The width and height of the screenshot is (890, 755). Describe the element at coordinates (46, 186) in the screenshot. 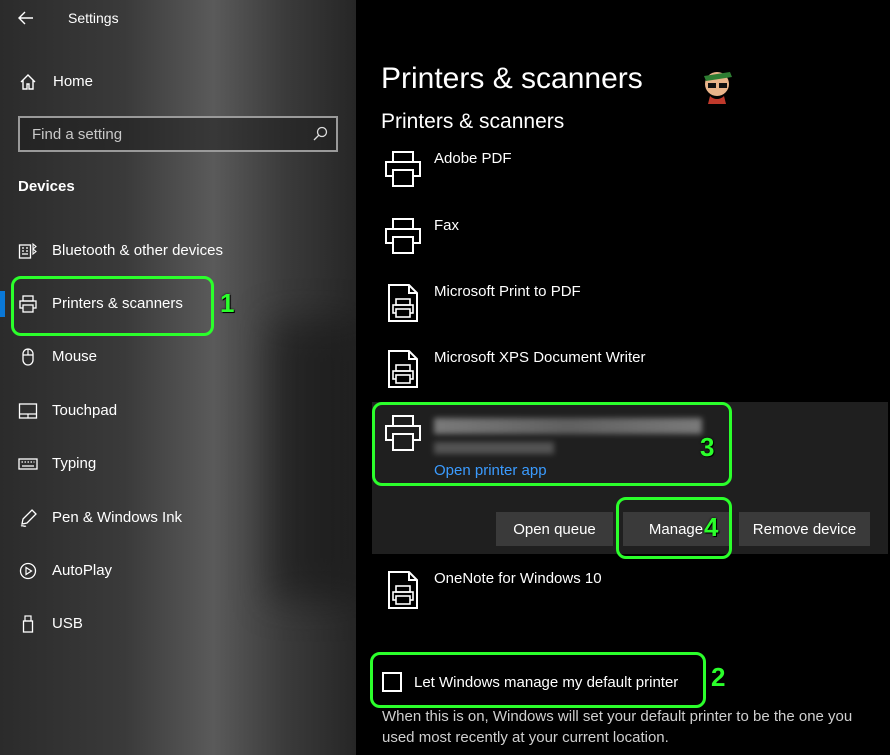

I see `section-title-devices: Devices` at that location.